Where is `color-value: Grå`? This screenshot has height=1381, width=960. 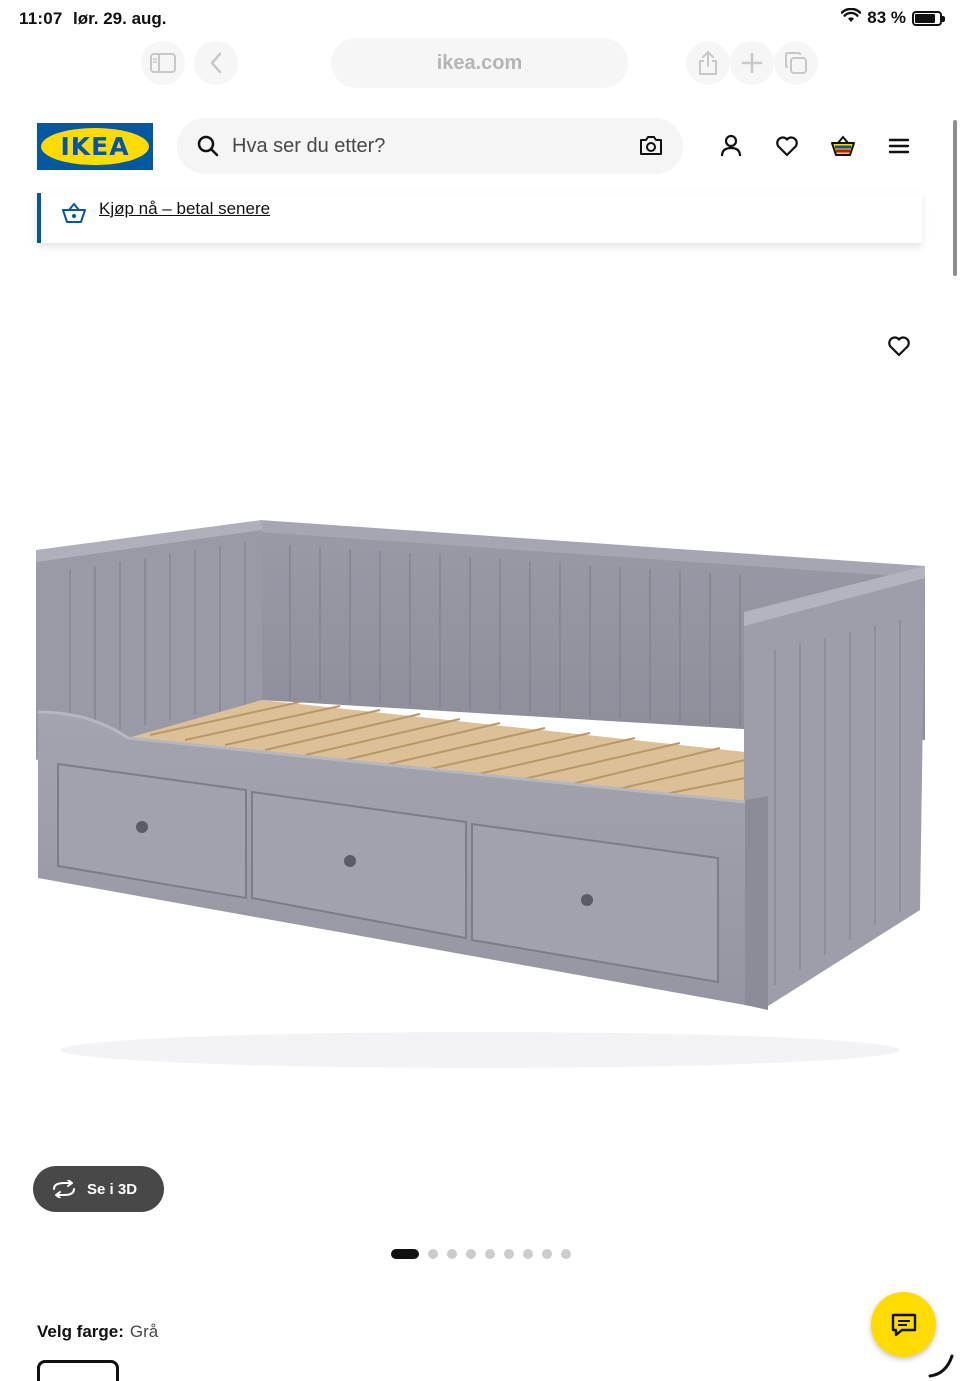
color-value: Grå is located at coordinates (144, 1331).